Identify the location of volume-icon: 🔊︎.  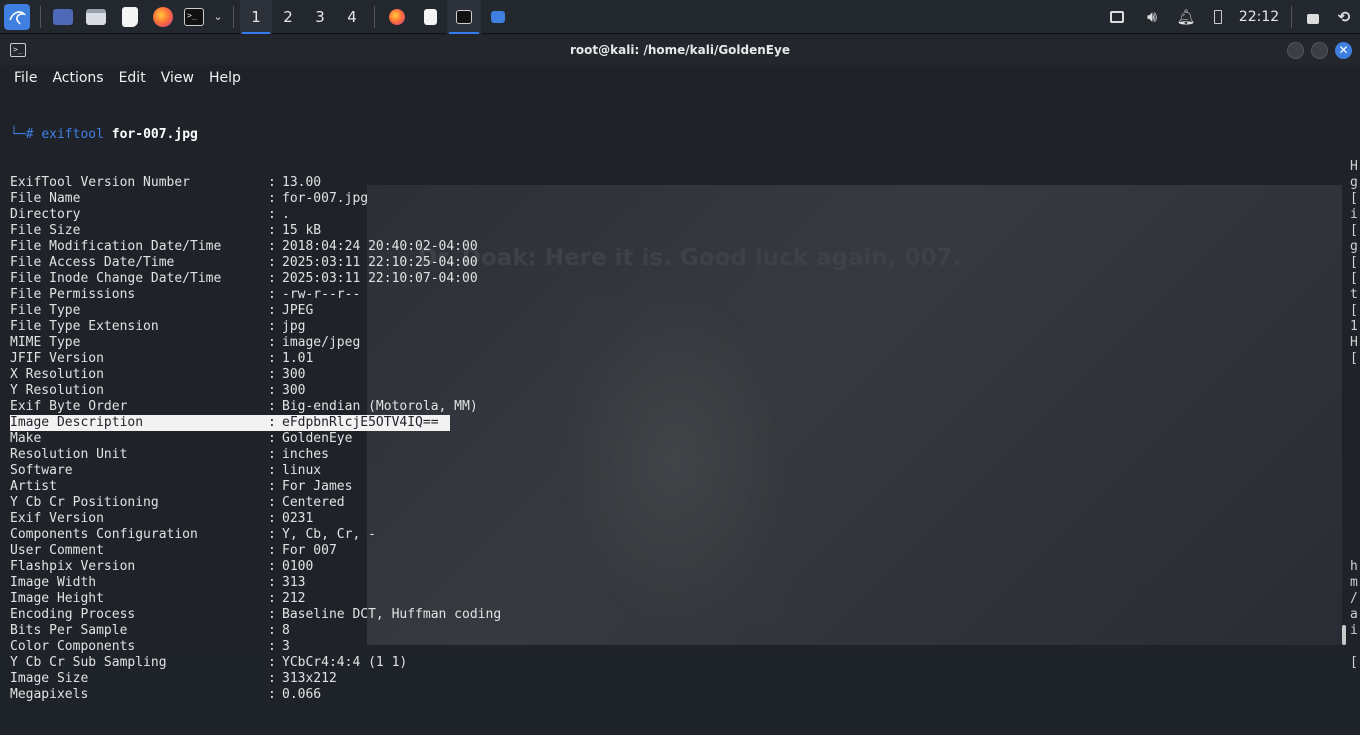
(1152, 17).